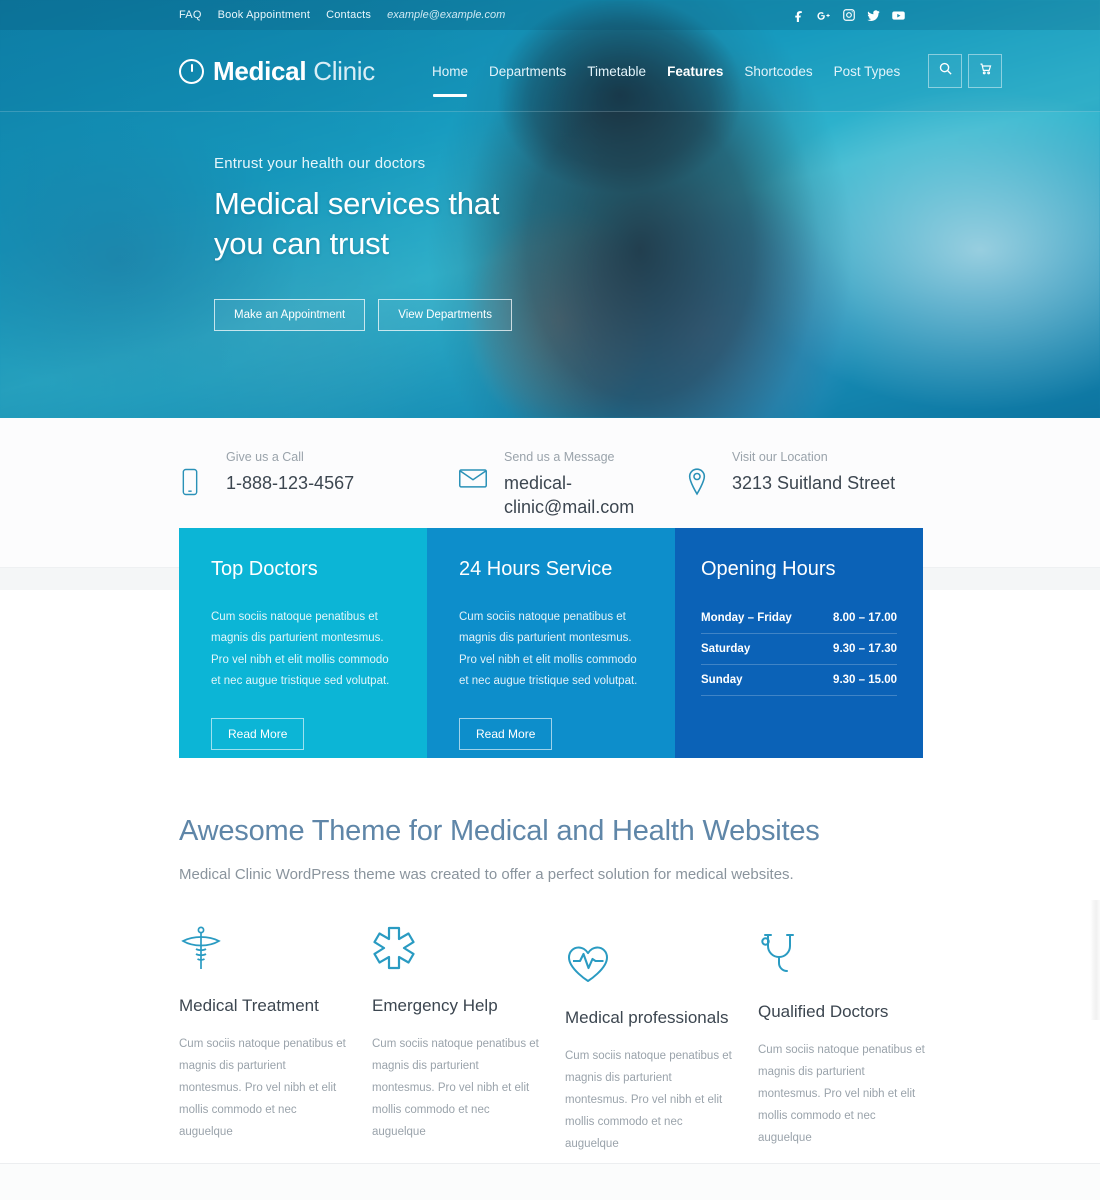 The width and height of the screenshot is (1100, 1200). I want to click on social-links, so click(848, 15).